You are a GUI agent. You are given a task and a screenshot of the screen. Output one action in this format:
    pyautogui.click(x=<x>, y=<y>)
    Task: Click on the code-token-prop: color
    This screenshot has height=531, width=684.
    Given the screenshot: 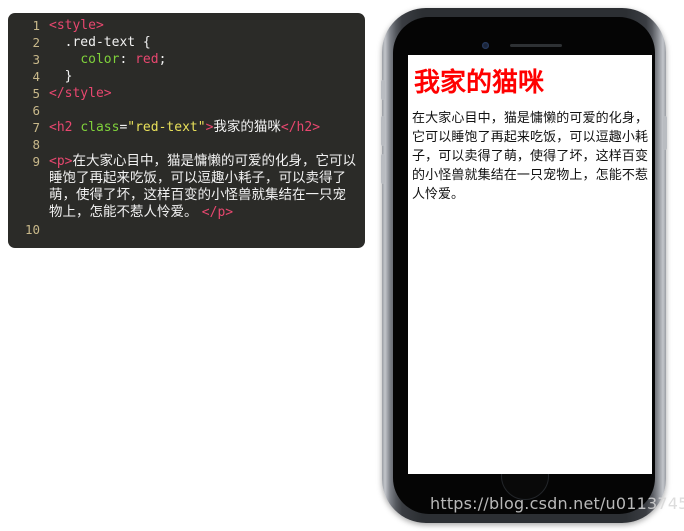 What is the action you would take?
    pyautogui.click(x=100, y=59)
    